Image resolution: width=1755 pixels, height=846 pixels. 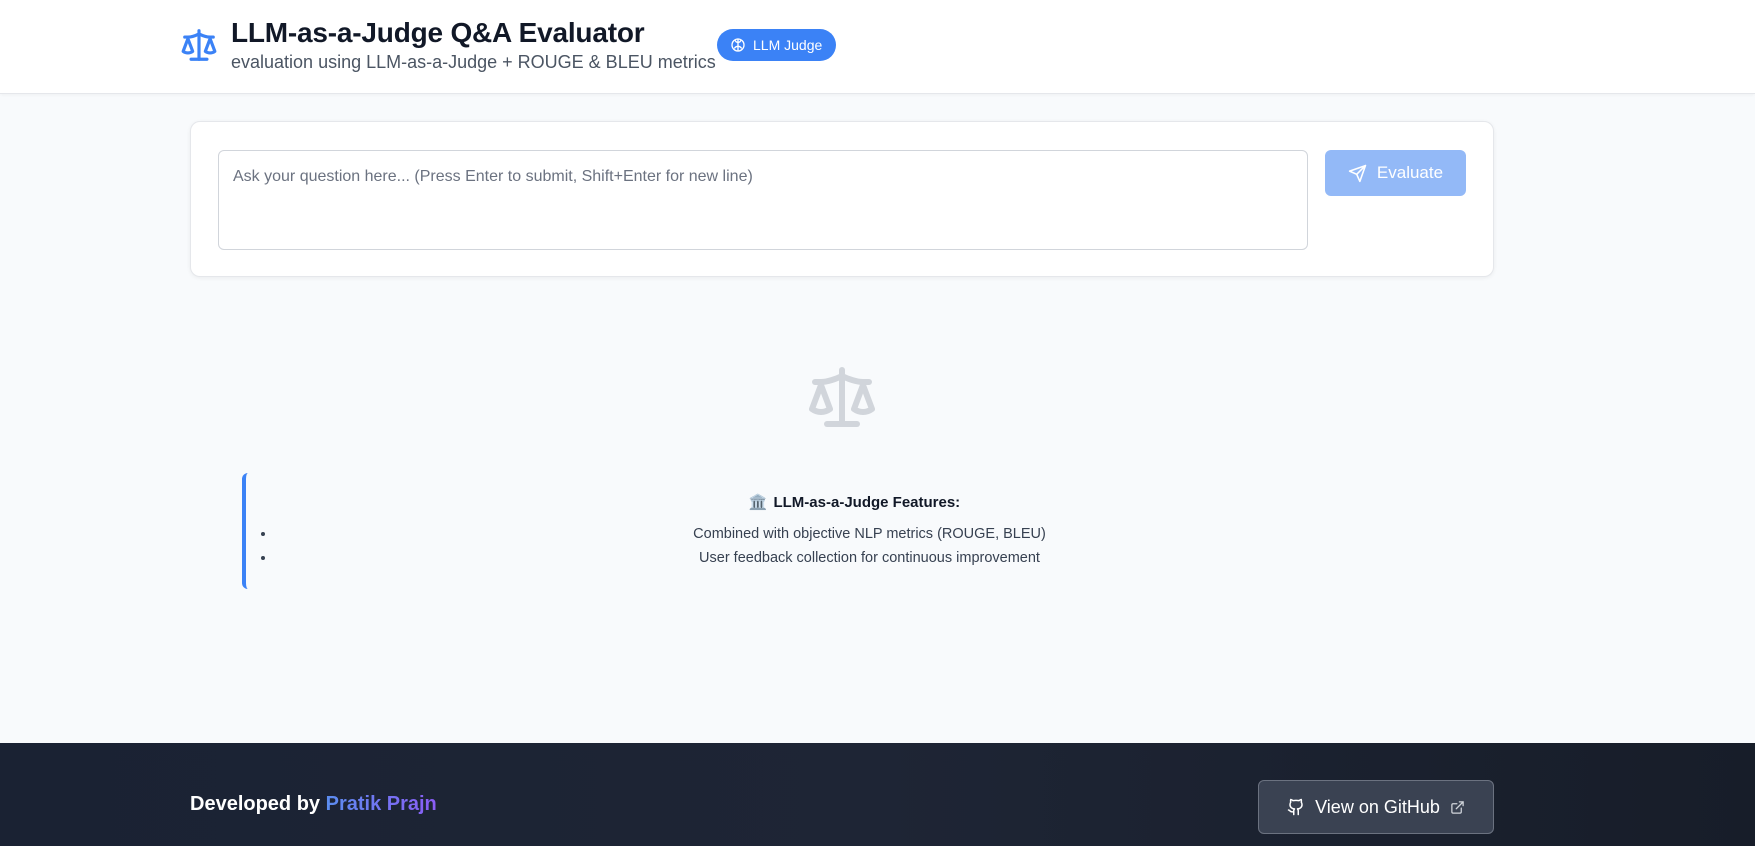 I want to click on developed-by-label: Developed by, so click(x=255, y=804).